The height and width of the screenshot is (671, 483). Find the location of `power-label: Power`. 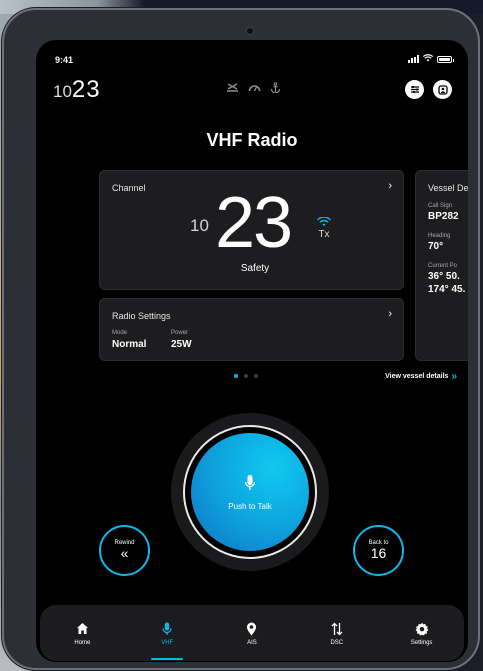

power-label: Power is located at coordinates (180, 333).